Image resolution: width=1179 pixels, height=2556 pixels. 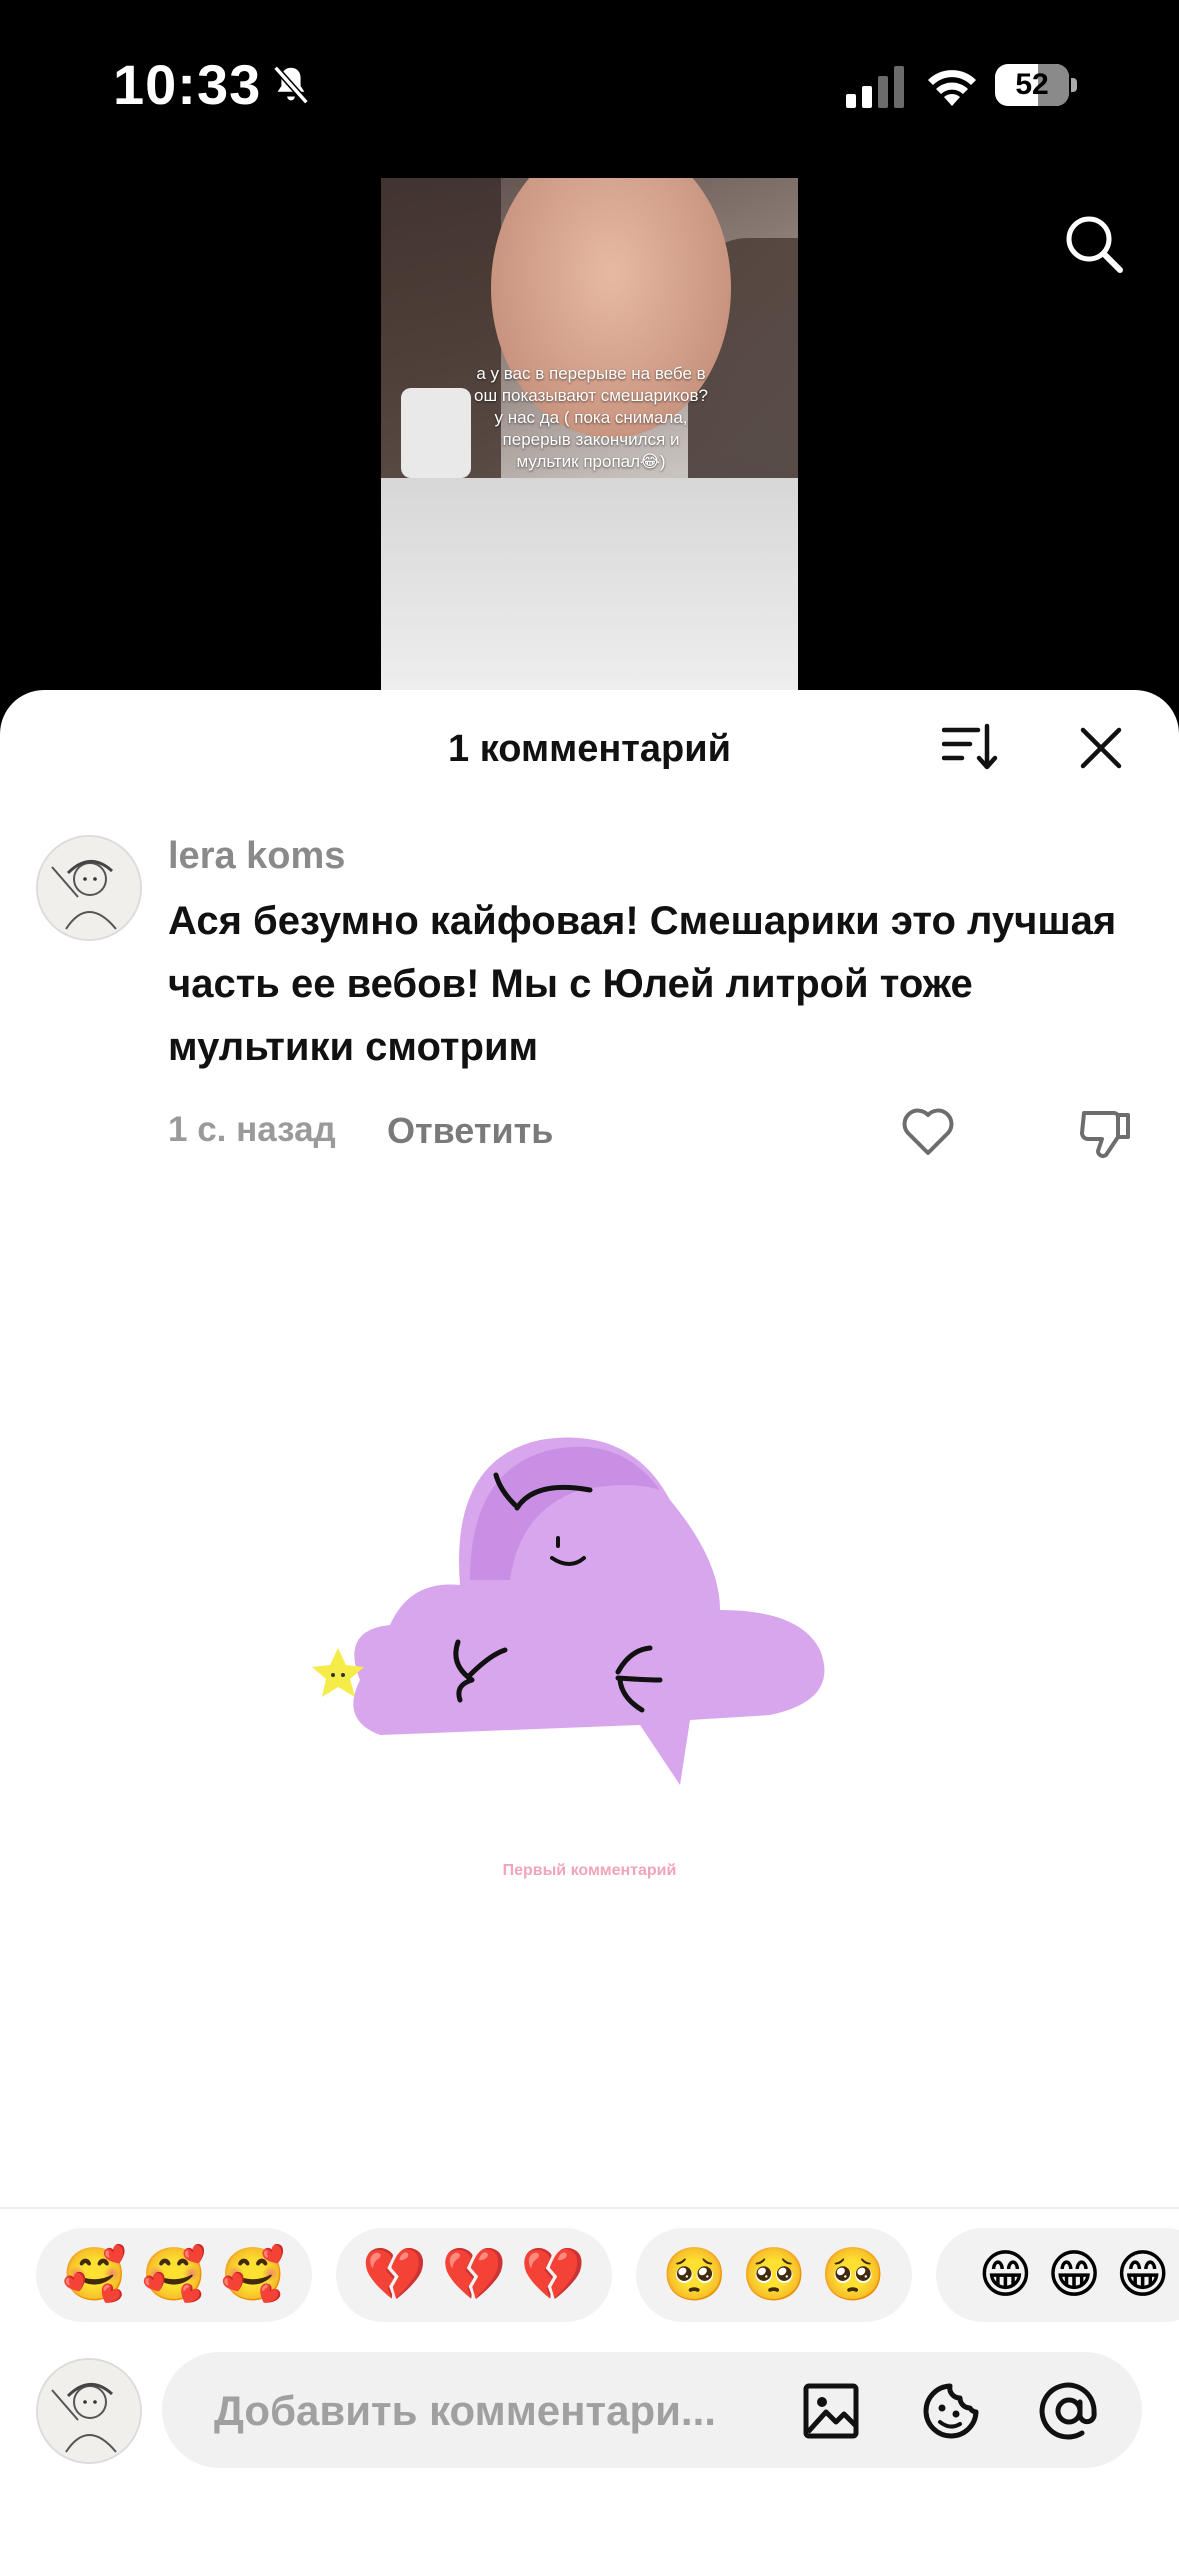 I want to click on purple-cloud-illustration, so click(x=568, y=1611).